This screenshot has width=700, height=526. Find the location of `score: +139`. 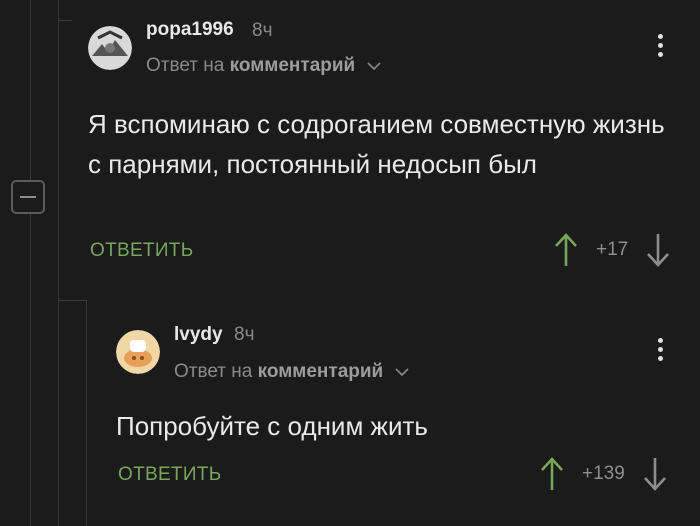

score: +139 is located at coordinates (603, 473).